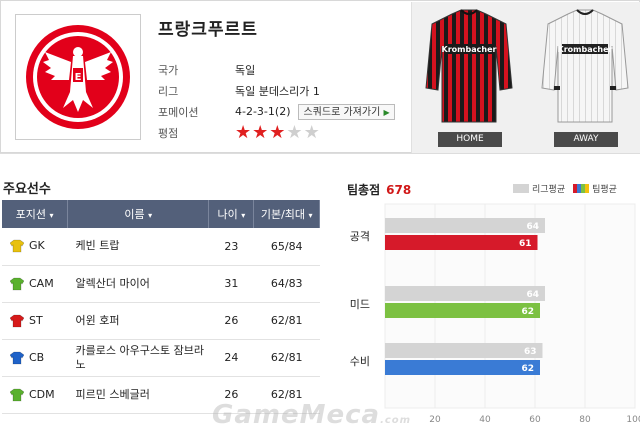 This screenshot has width=640, height=431. What do you see at coordinates (470, 139) in the screenshot?
I see `home-kit-label: HOME` at bounding box center [470, 139].